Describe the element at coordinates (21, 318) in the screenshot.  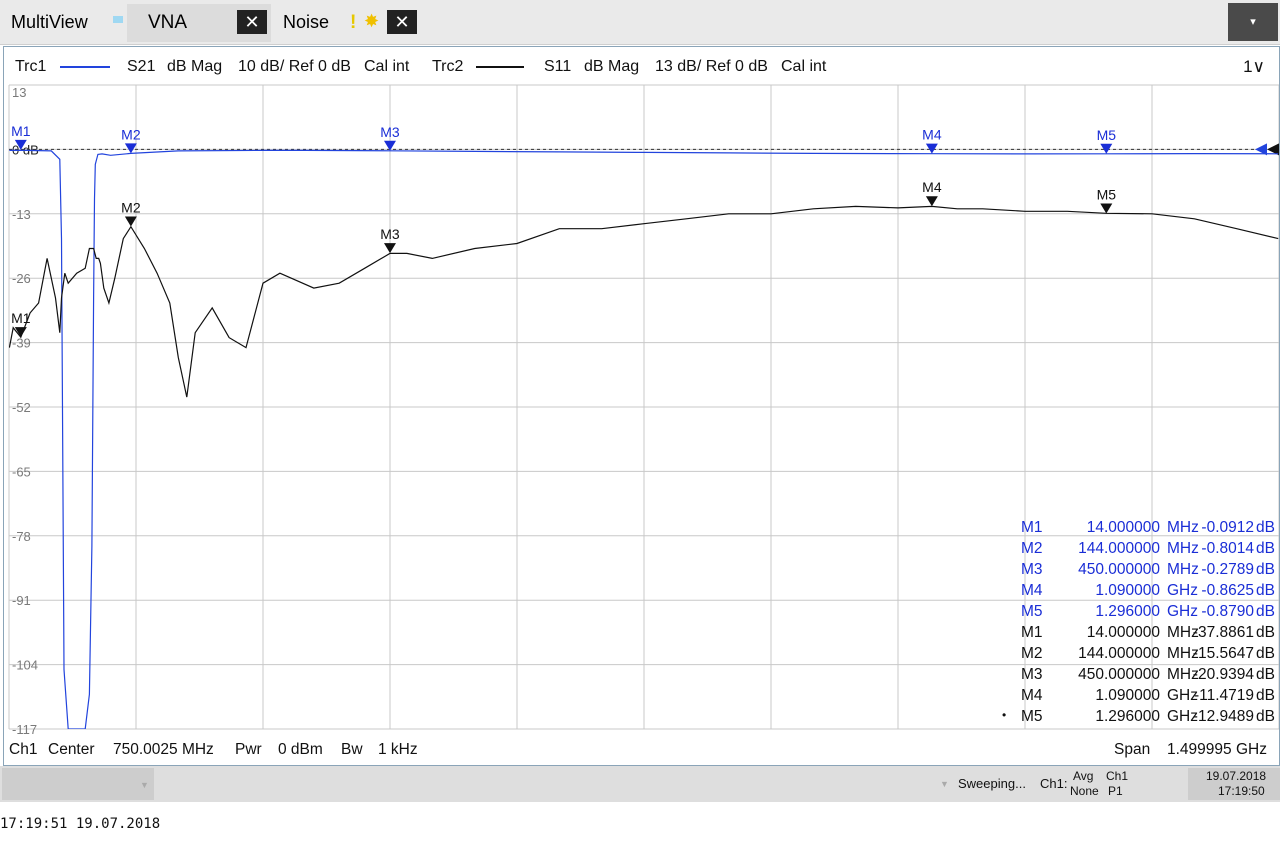
I see `marker-trc2-label: M1` at that location.